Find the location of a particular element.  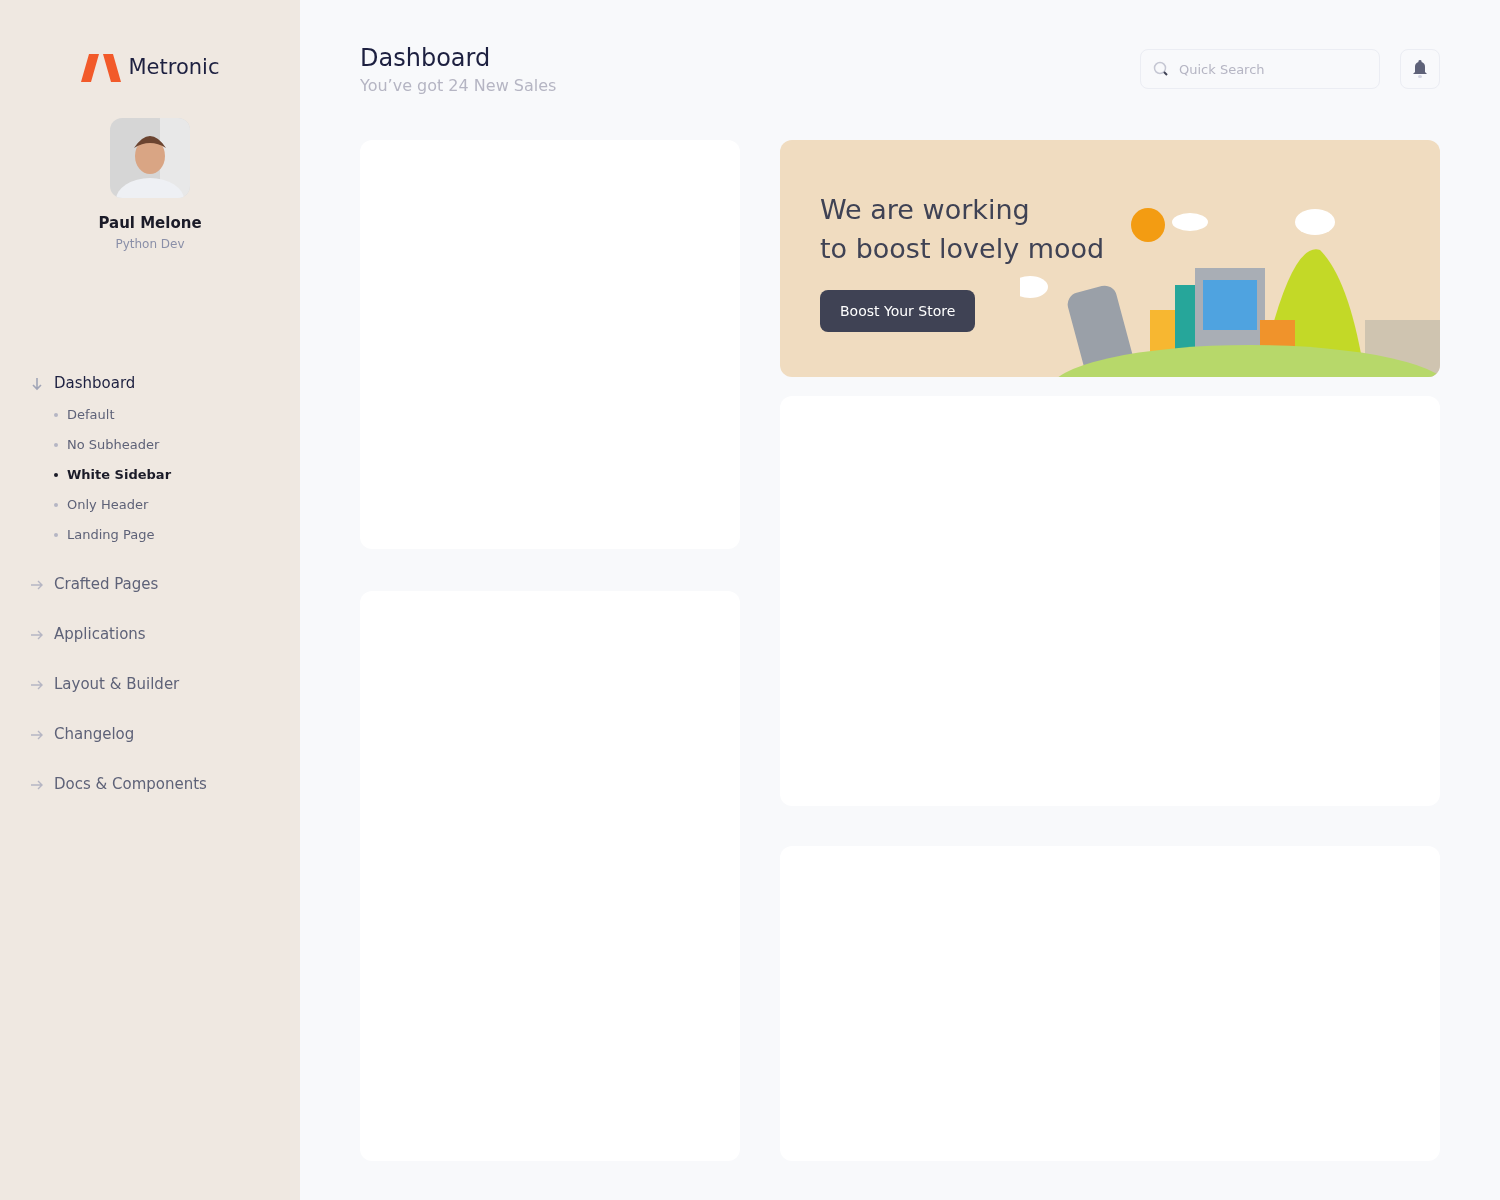

search-icon is located at coordinates (1161, 69).